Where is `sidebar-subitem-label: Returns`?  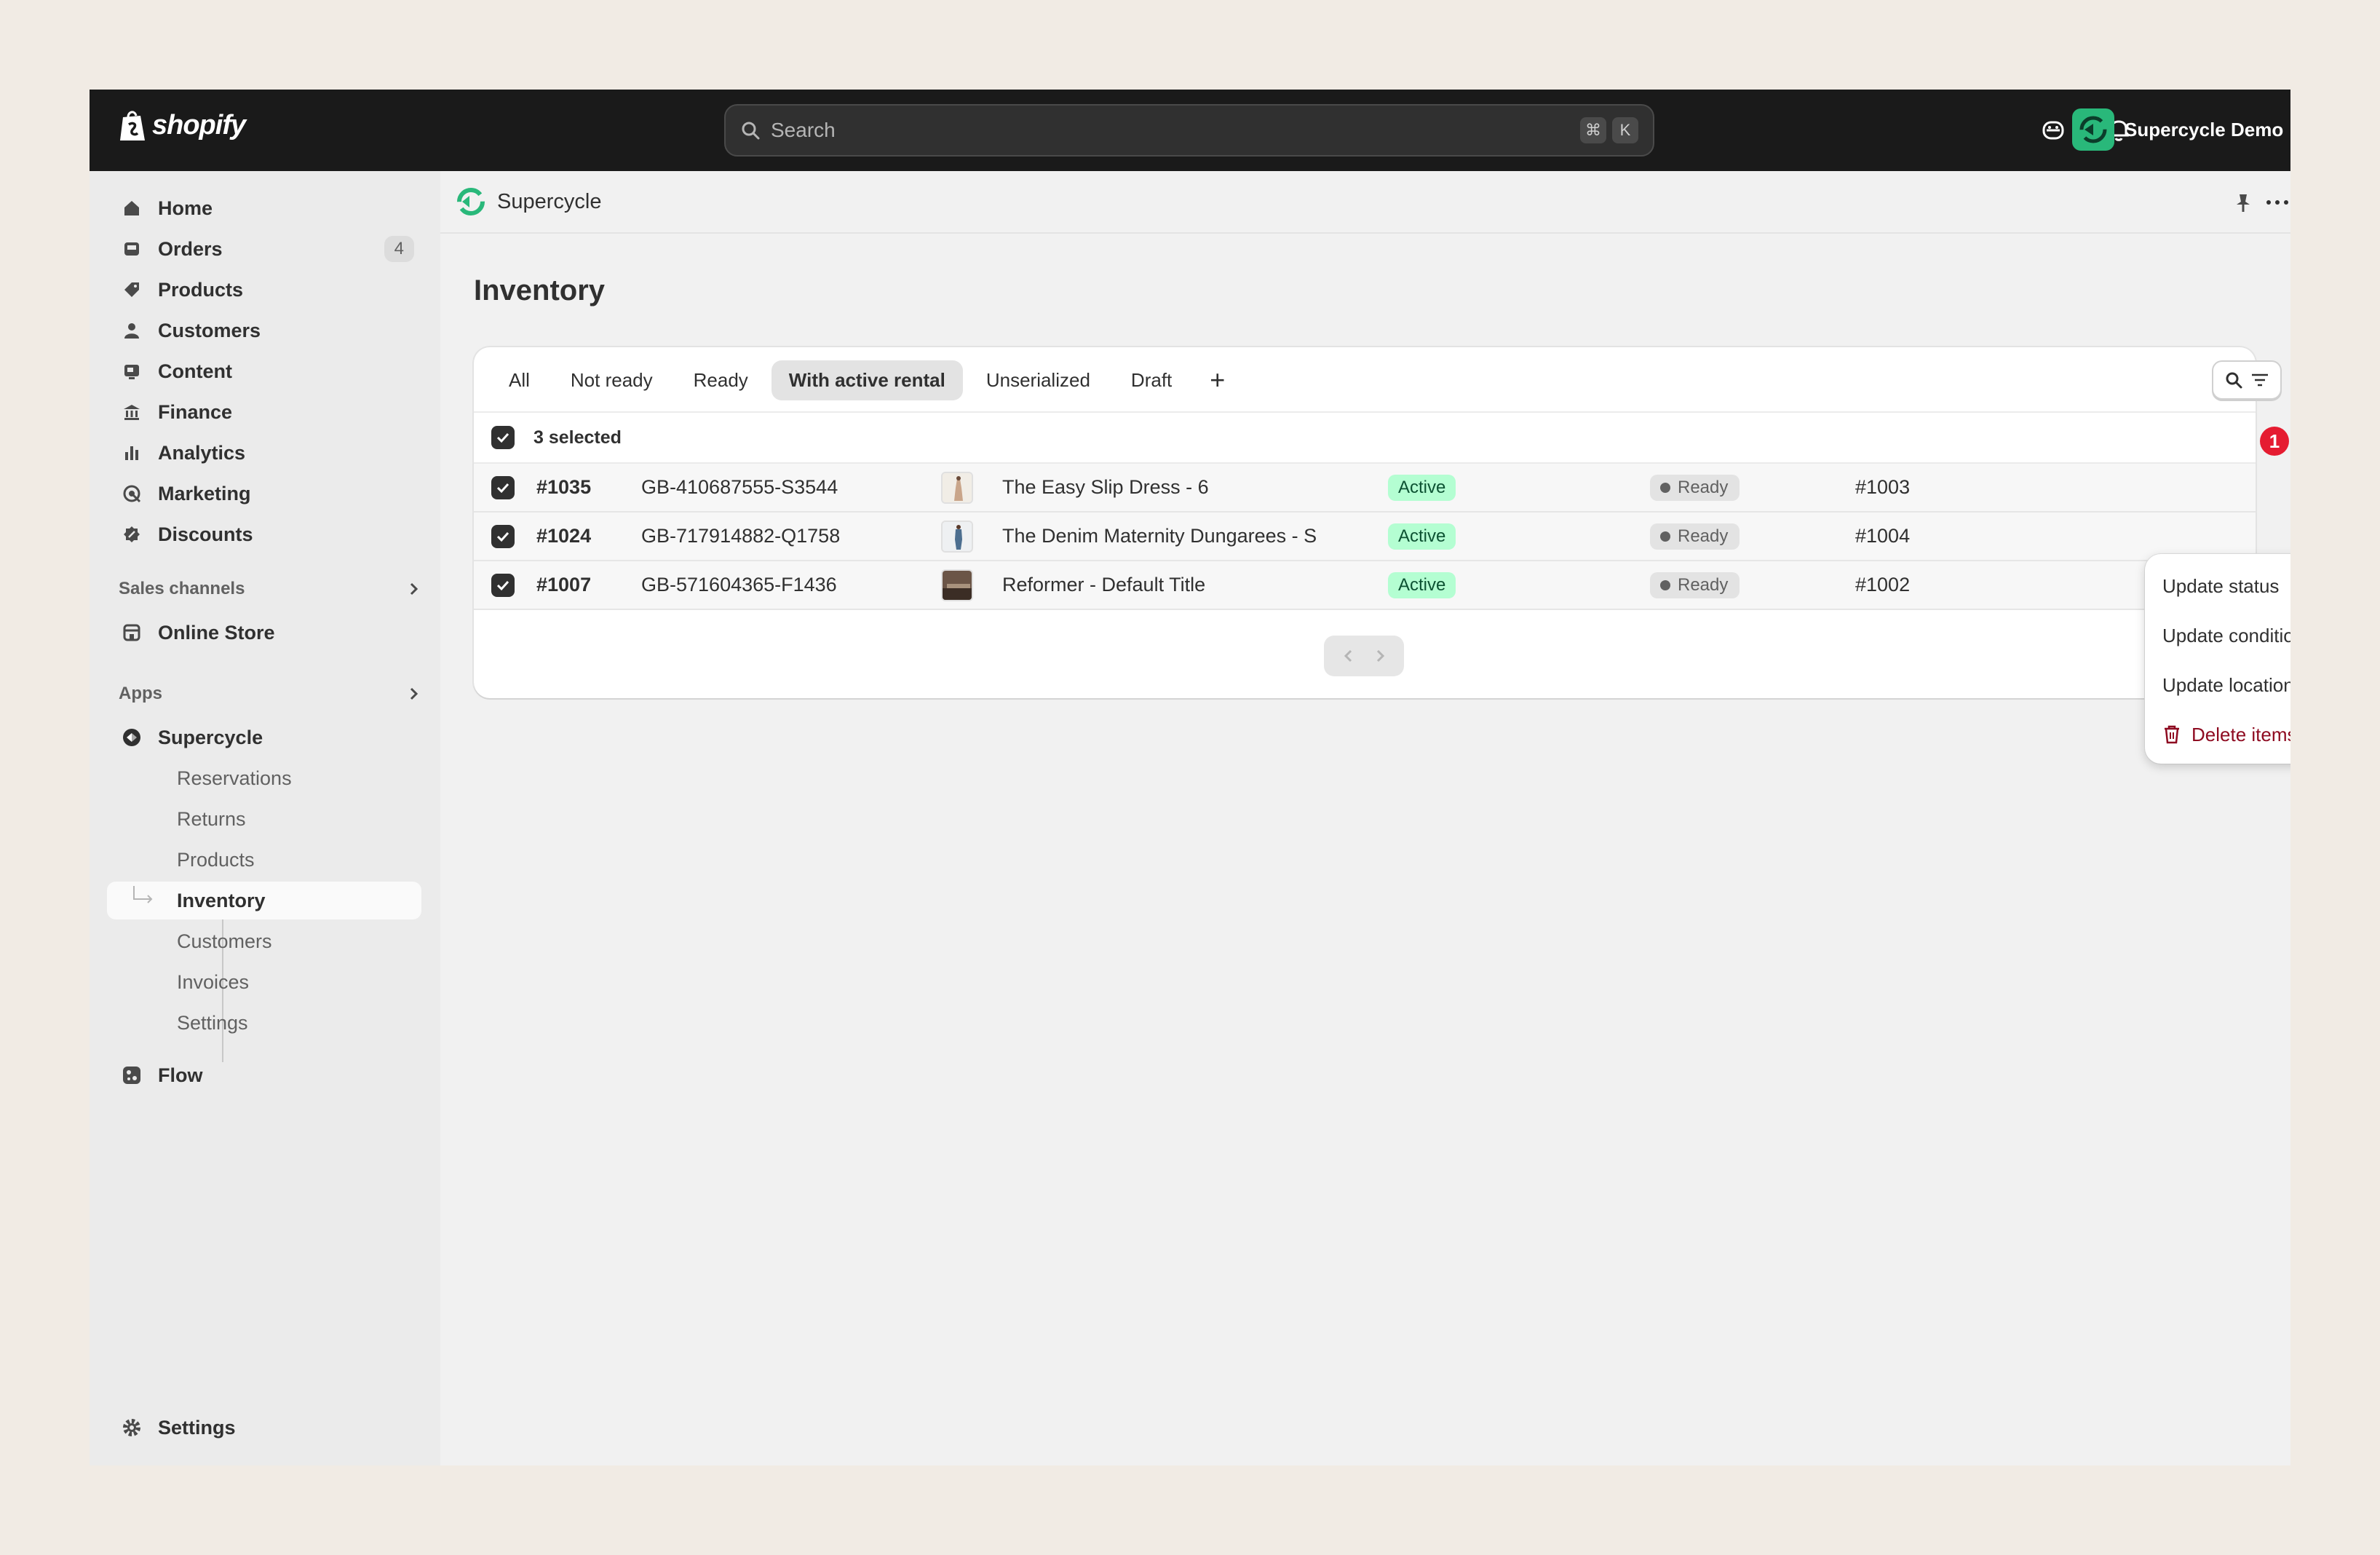 sidebar-subitem-label: Returns is located at coordinates (211, 818).